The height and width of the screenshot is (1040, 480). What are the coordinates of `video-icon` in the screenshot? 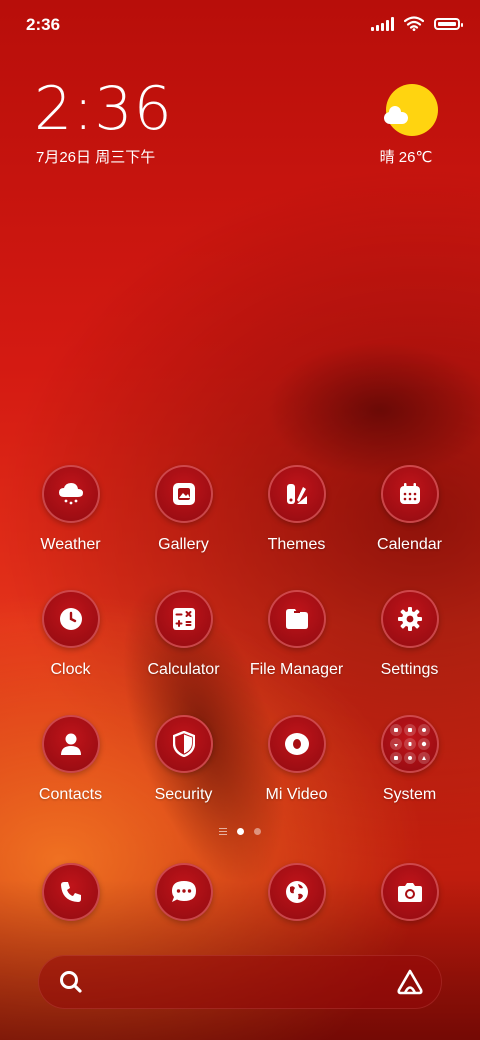 It's located at (296, 744).